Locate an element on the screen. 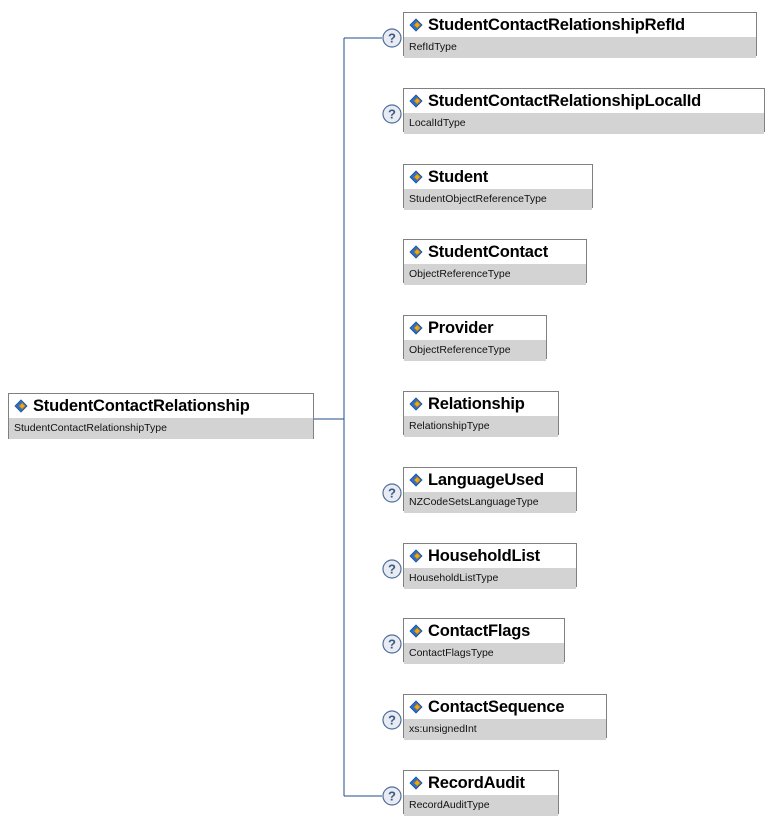 This screenshot has width=766, height=824. child-element-node: ContactSequence xs:unsignedInt is located at coordinates (505, 717).